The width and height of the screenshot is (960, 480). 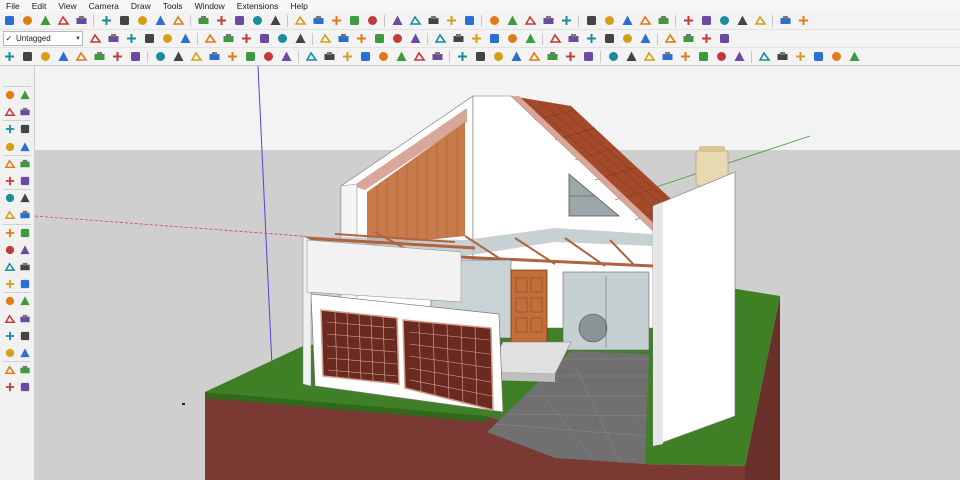 I want to click on wireframe-icon, so click(x=246, y=39).